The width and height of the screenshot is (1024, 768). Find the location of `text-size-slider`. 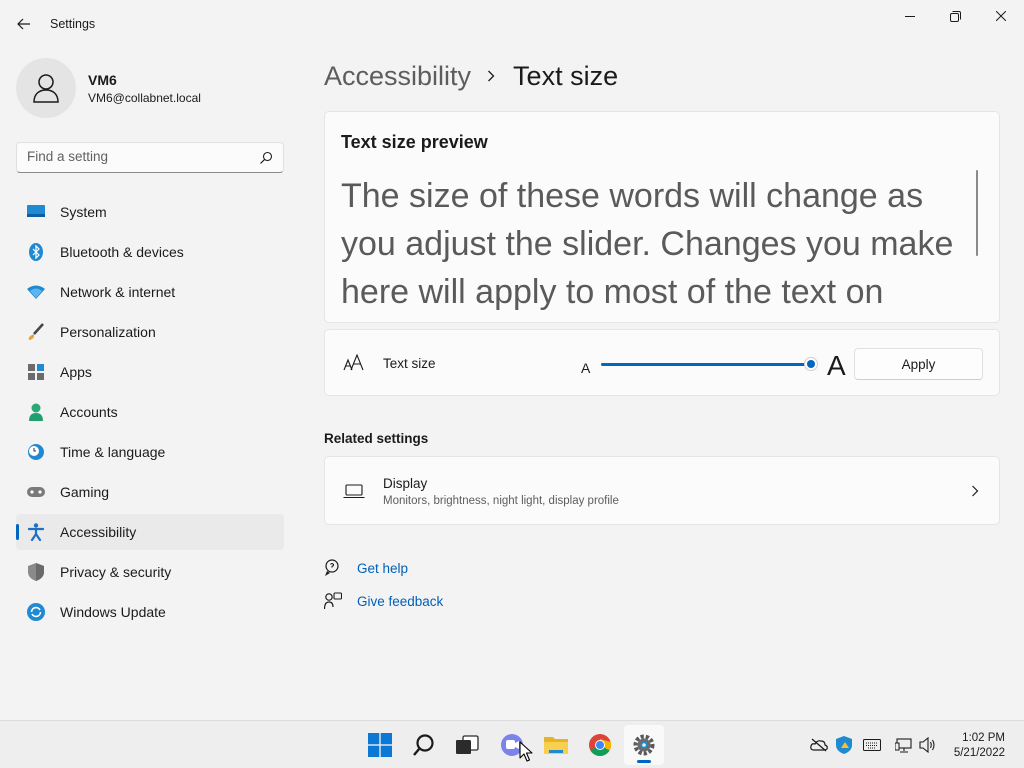

text-size-slider is located at coordinates (709, 364).